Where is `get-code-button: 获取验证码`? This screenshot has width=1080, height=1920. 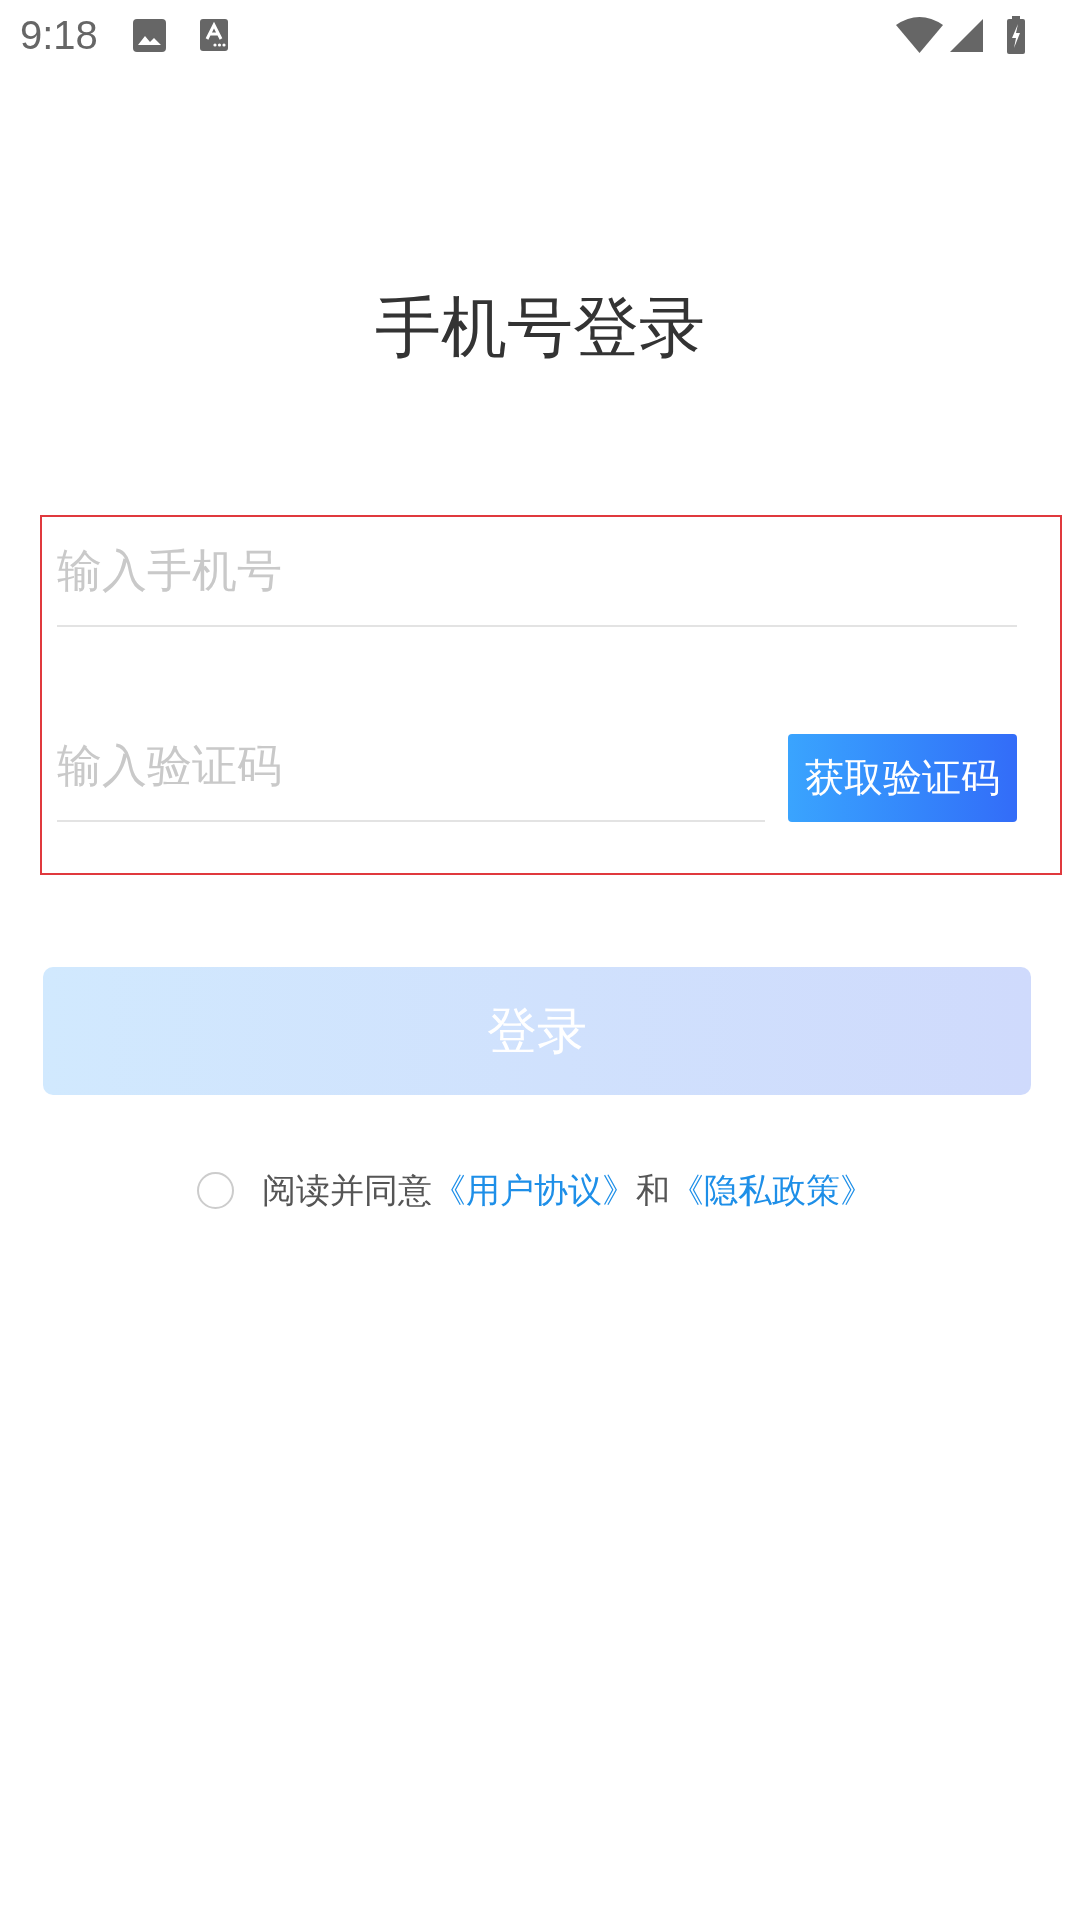
get-code-button: 获取验证码 is located at coordinates (902, 778).